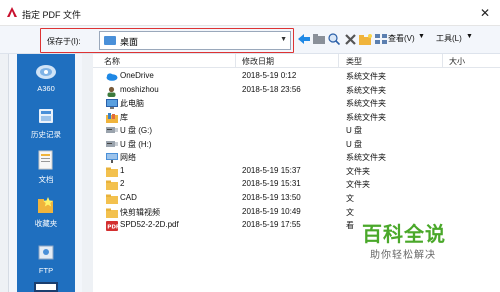 The height and width of the screenshot is (292, 500). Describe the element at coordinates (112, 61) in the screenshot. I see `column-name-header: 名称` at that location.